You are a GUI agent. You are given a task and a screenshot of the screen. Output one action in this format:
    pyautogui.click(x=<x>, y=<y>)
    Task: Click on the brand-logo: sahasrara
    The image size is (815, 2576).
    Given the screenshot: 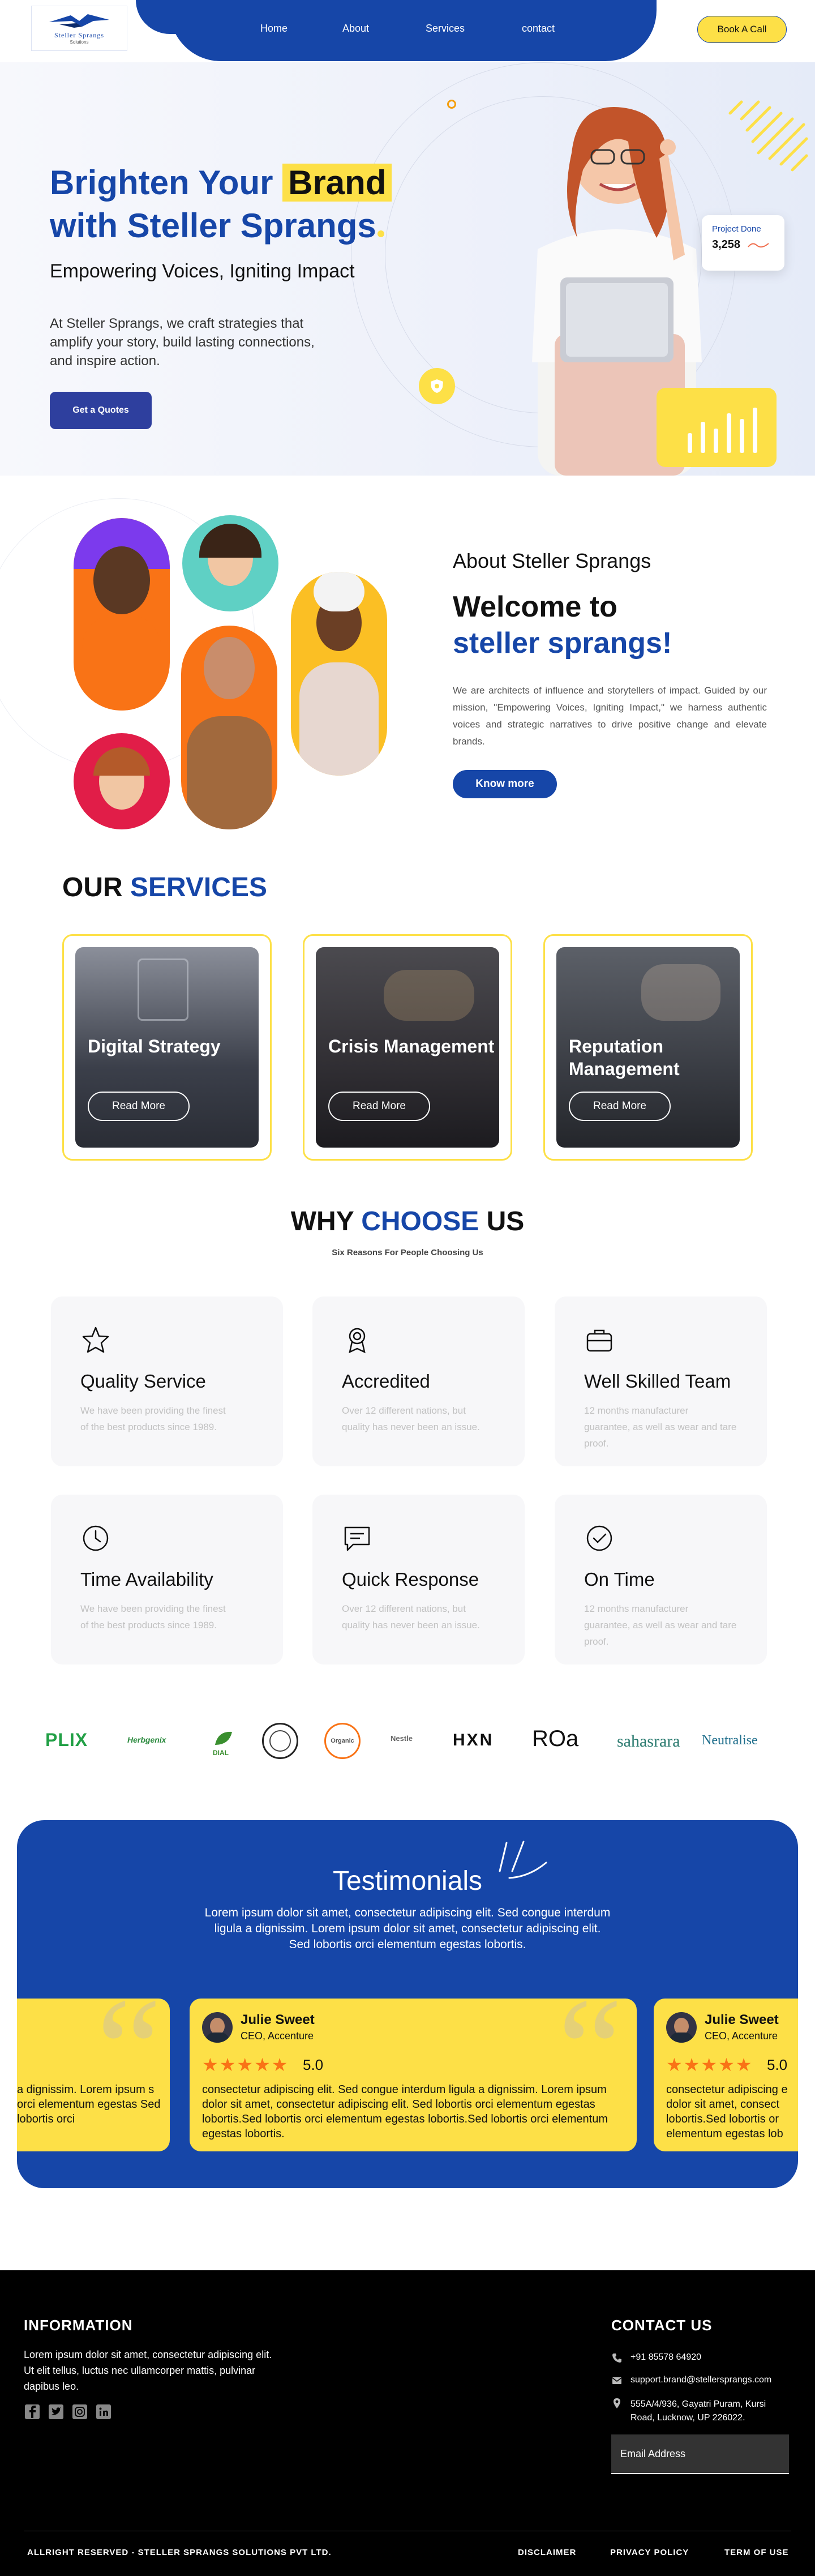 What is the action you would take?
    pyautogui.click(x=648, y=1741)
    